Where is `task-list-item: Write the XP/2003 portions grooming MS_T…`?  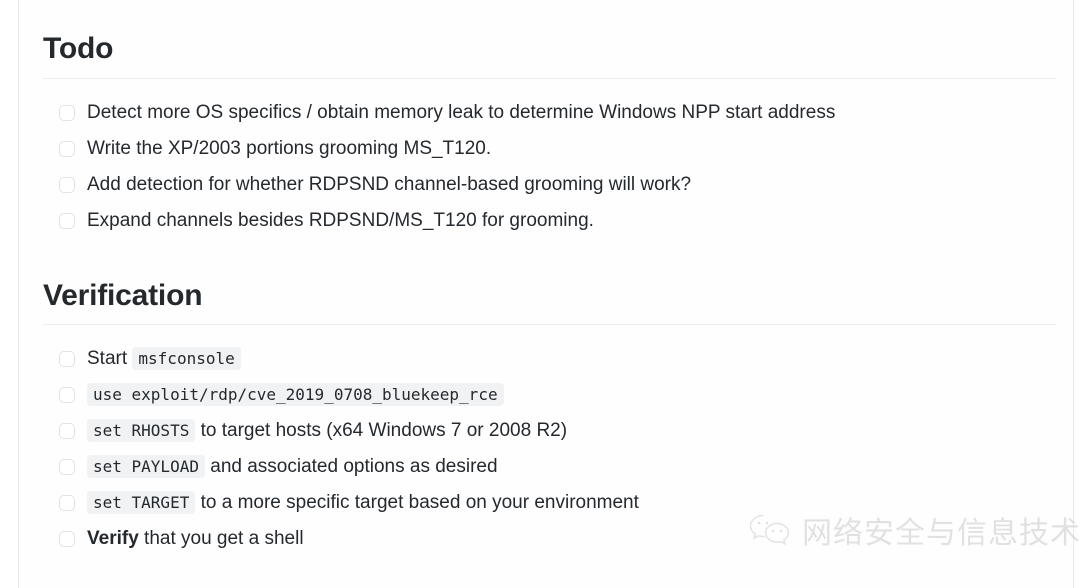
task-list-item: Write the XP/2003 portions grooming MS_T… is located at coordinates (557, 149).